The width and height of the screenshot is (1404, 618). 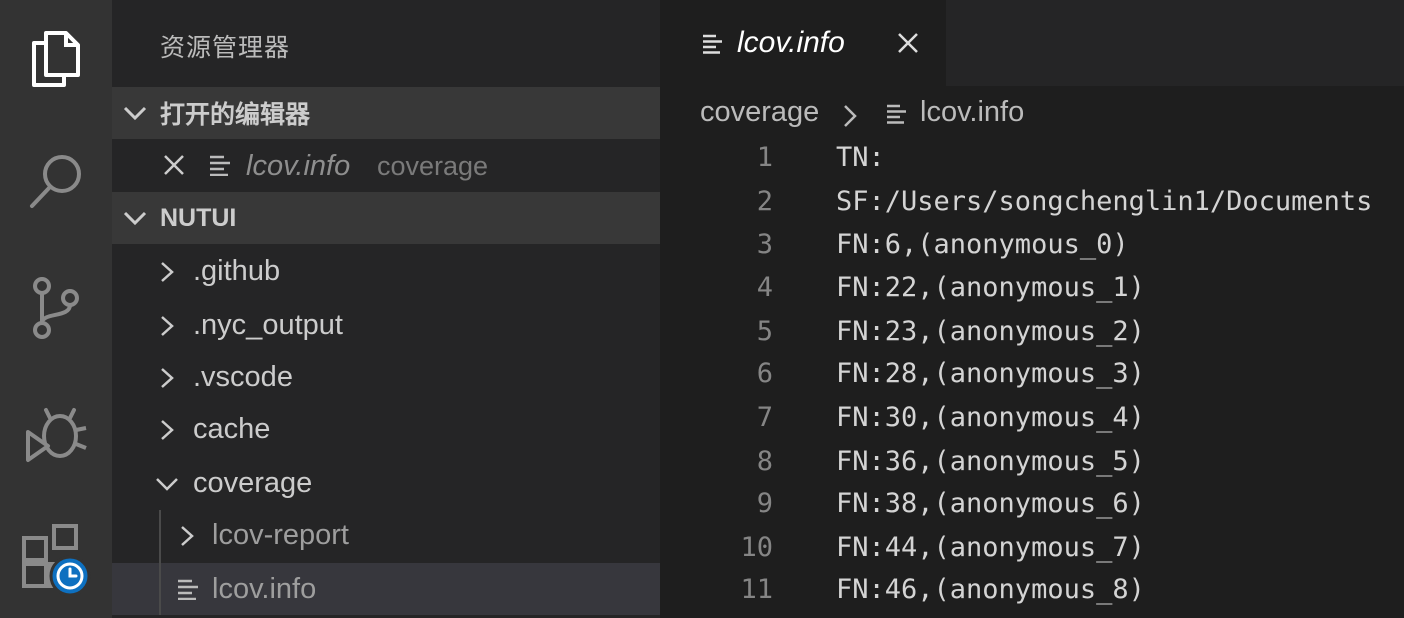 What do you see at coordinates (1104, 201) in the screenshot?
I see `line-content: SF:/Users/songchenglin1/Documents` at bounding box center [1104, 201].